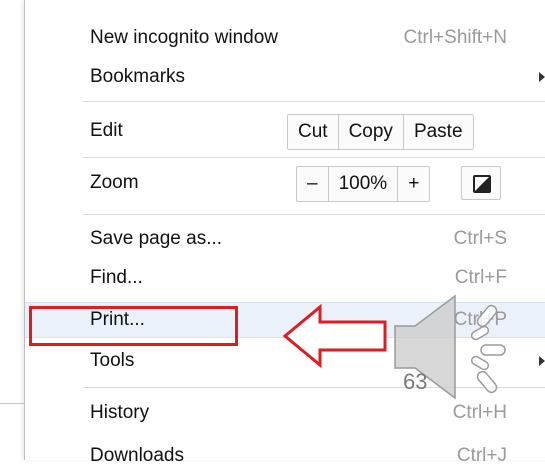 This screenshot has height=473, width=545. Describe the element at coordinates (14, 225) in the screenshot. I see `background-page` at that location.